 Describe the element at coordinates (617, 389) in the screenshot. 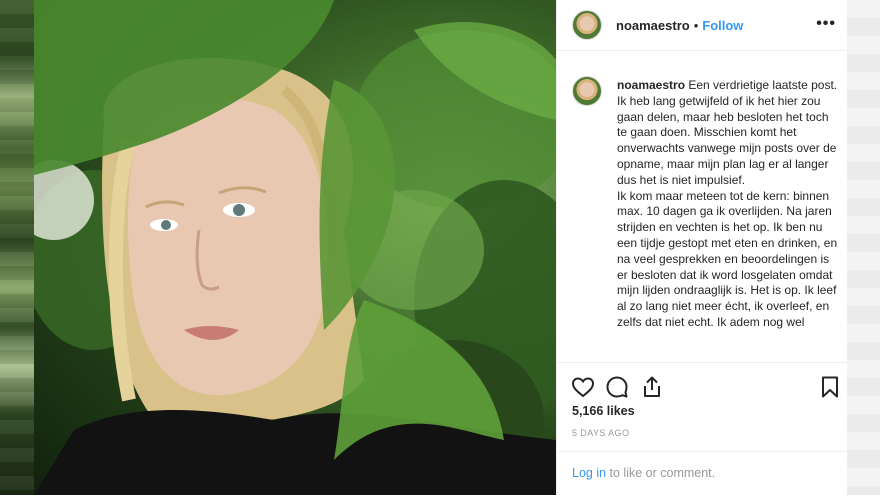

I see `comment-icon` at that location.